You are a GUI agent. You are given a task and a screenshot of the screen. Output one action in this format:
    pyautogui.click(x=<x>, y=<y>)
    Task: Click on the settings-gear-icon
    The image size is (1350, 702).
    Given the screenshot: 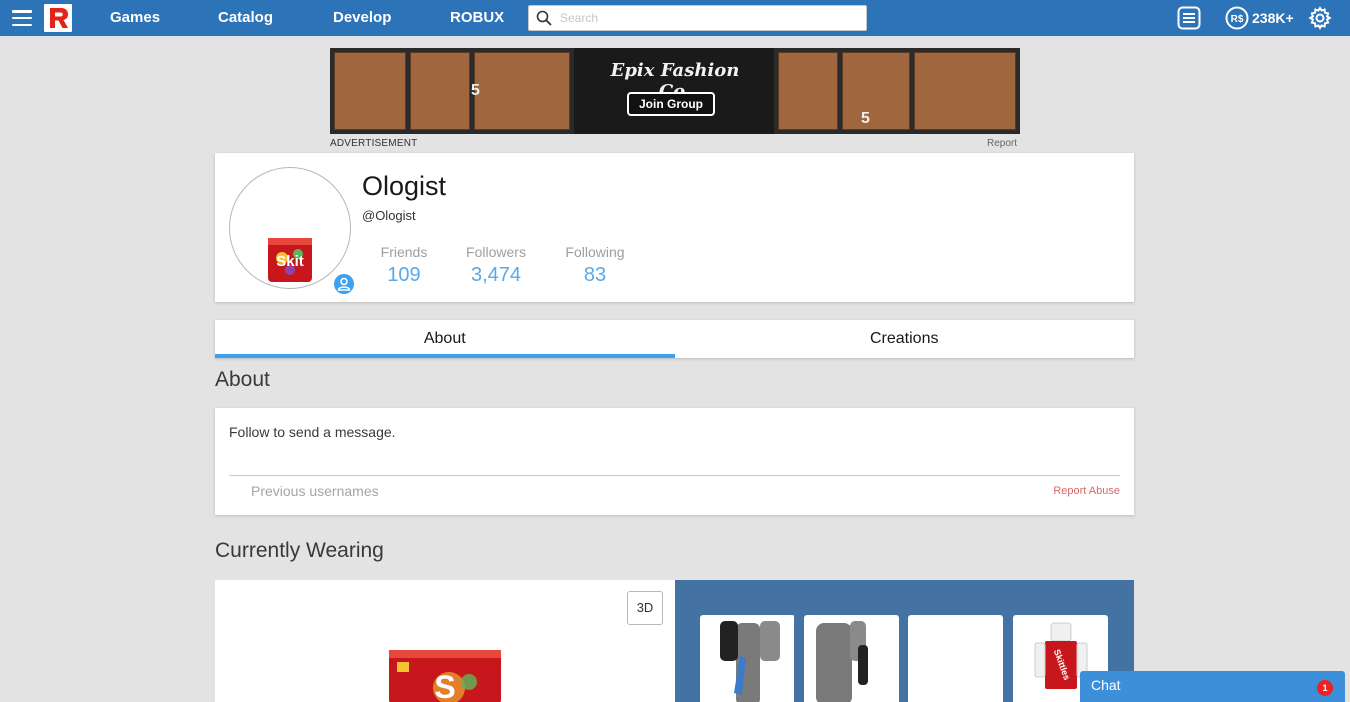 What is the action you would take?
    pyautogui.click(x=1320, y=18)
    